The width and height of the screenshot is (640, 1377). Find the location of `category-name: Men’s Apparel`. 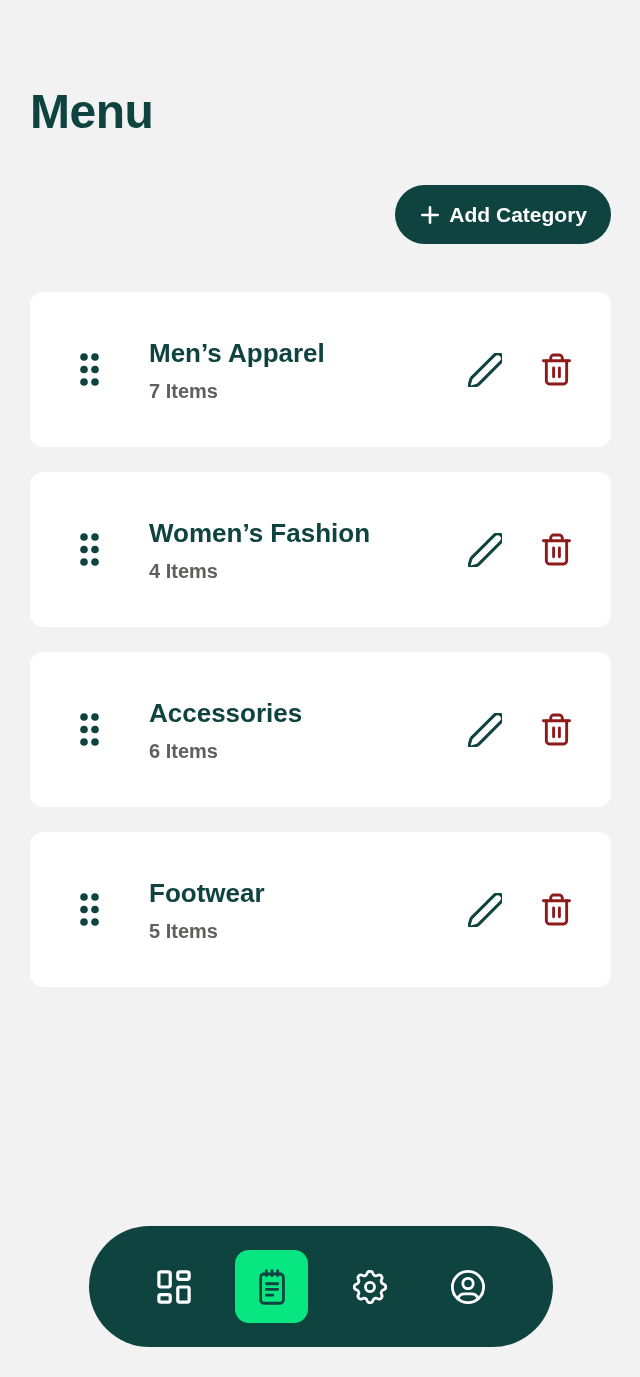

category-name: Men’s Apparel is located at coordinates (237, 352).